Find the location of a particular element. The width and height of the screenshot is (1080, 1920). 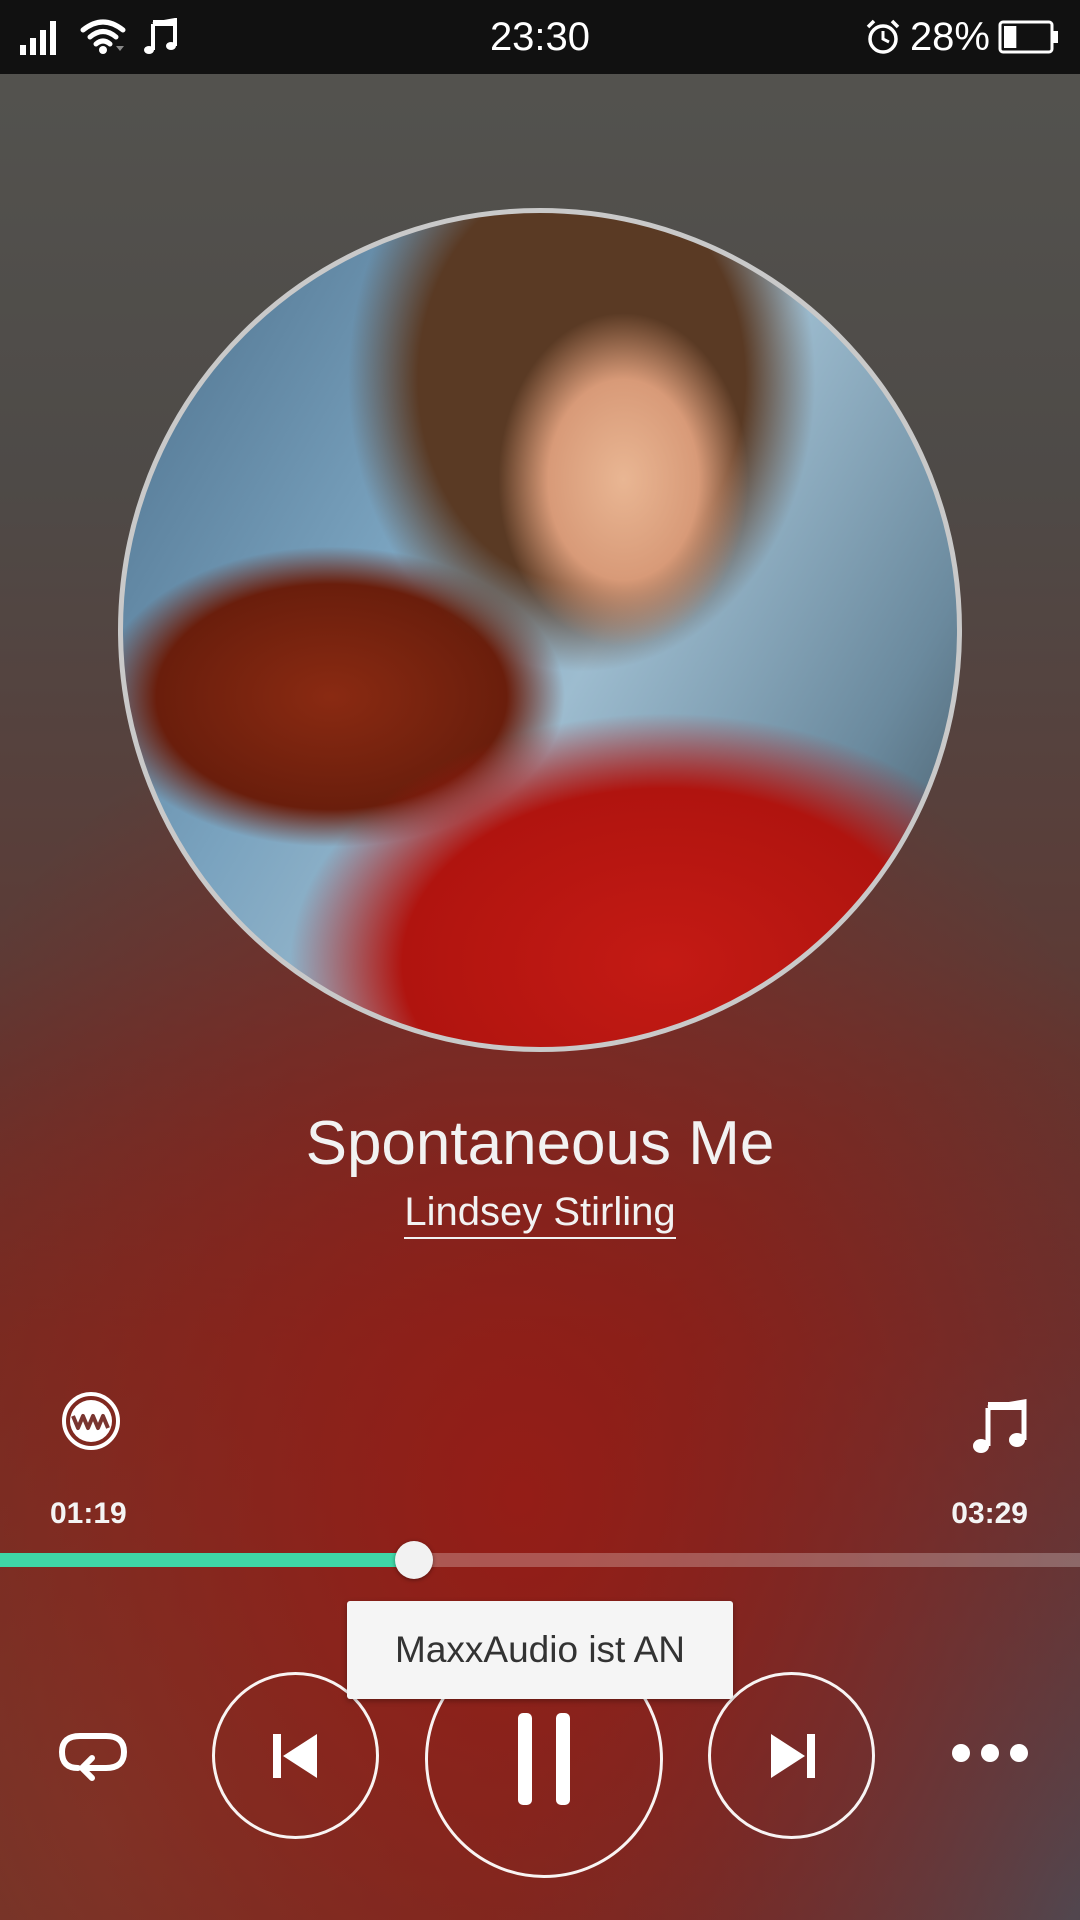

status-bar: 28% is located at coordinates (540, 37).